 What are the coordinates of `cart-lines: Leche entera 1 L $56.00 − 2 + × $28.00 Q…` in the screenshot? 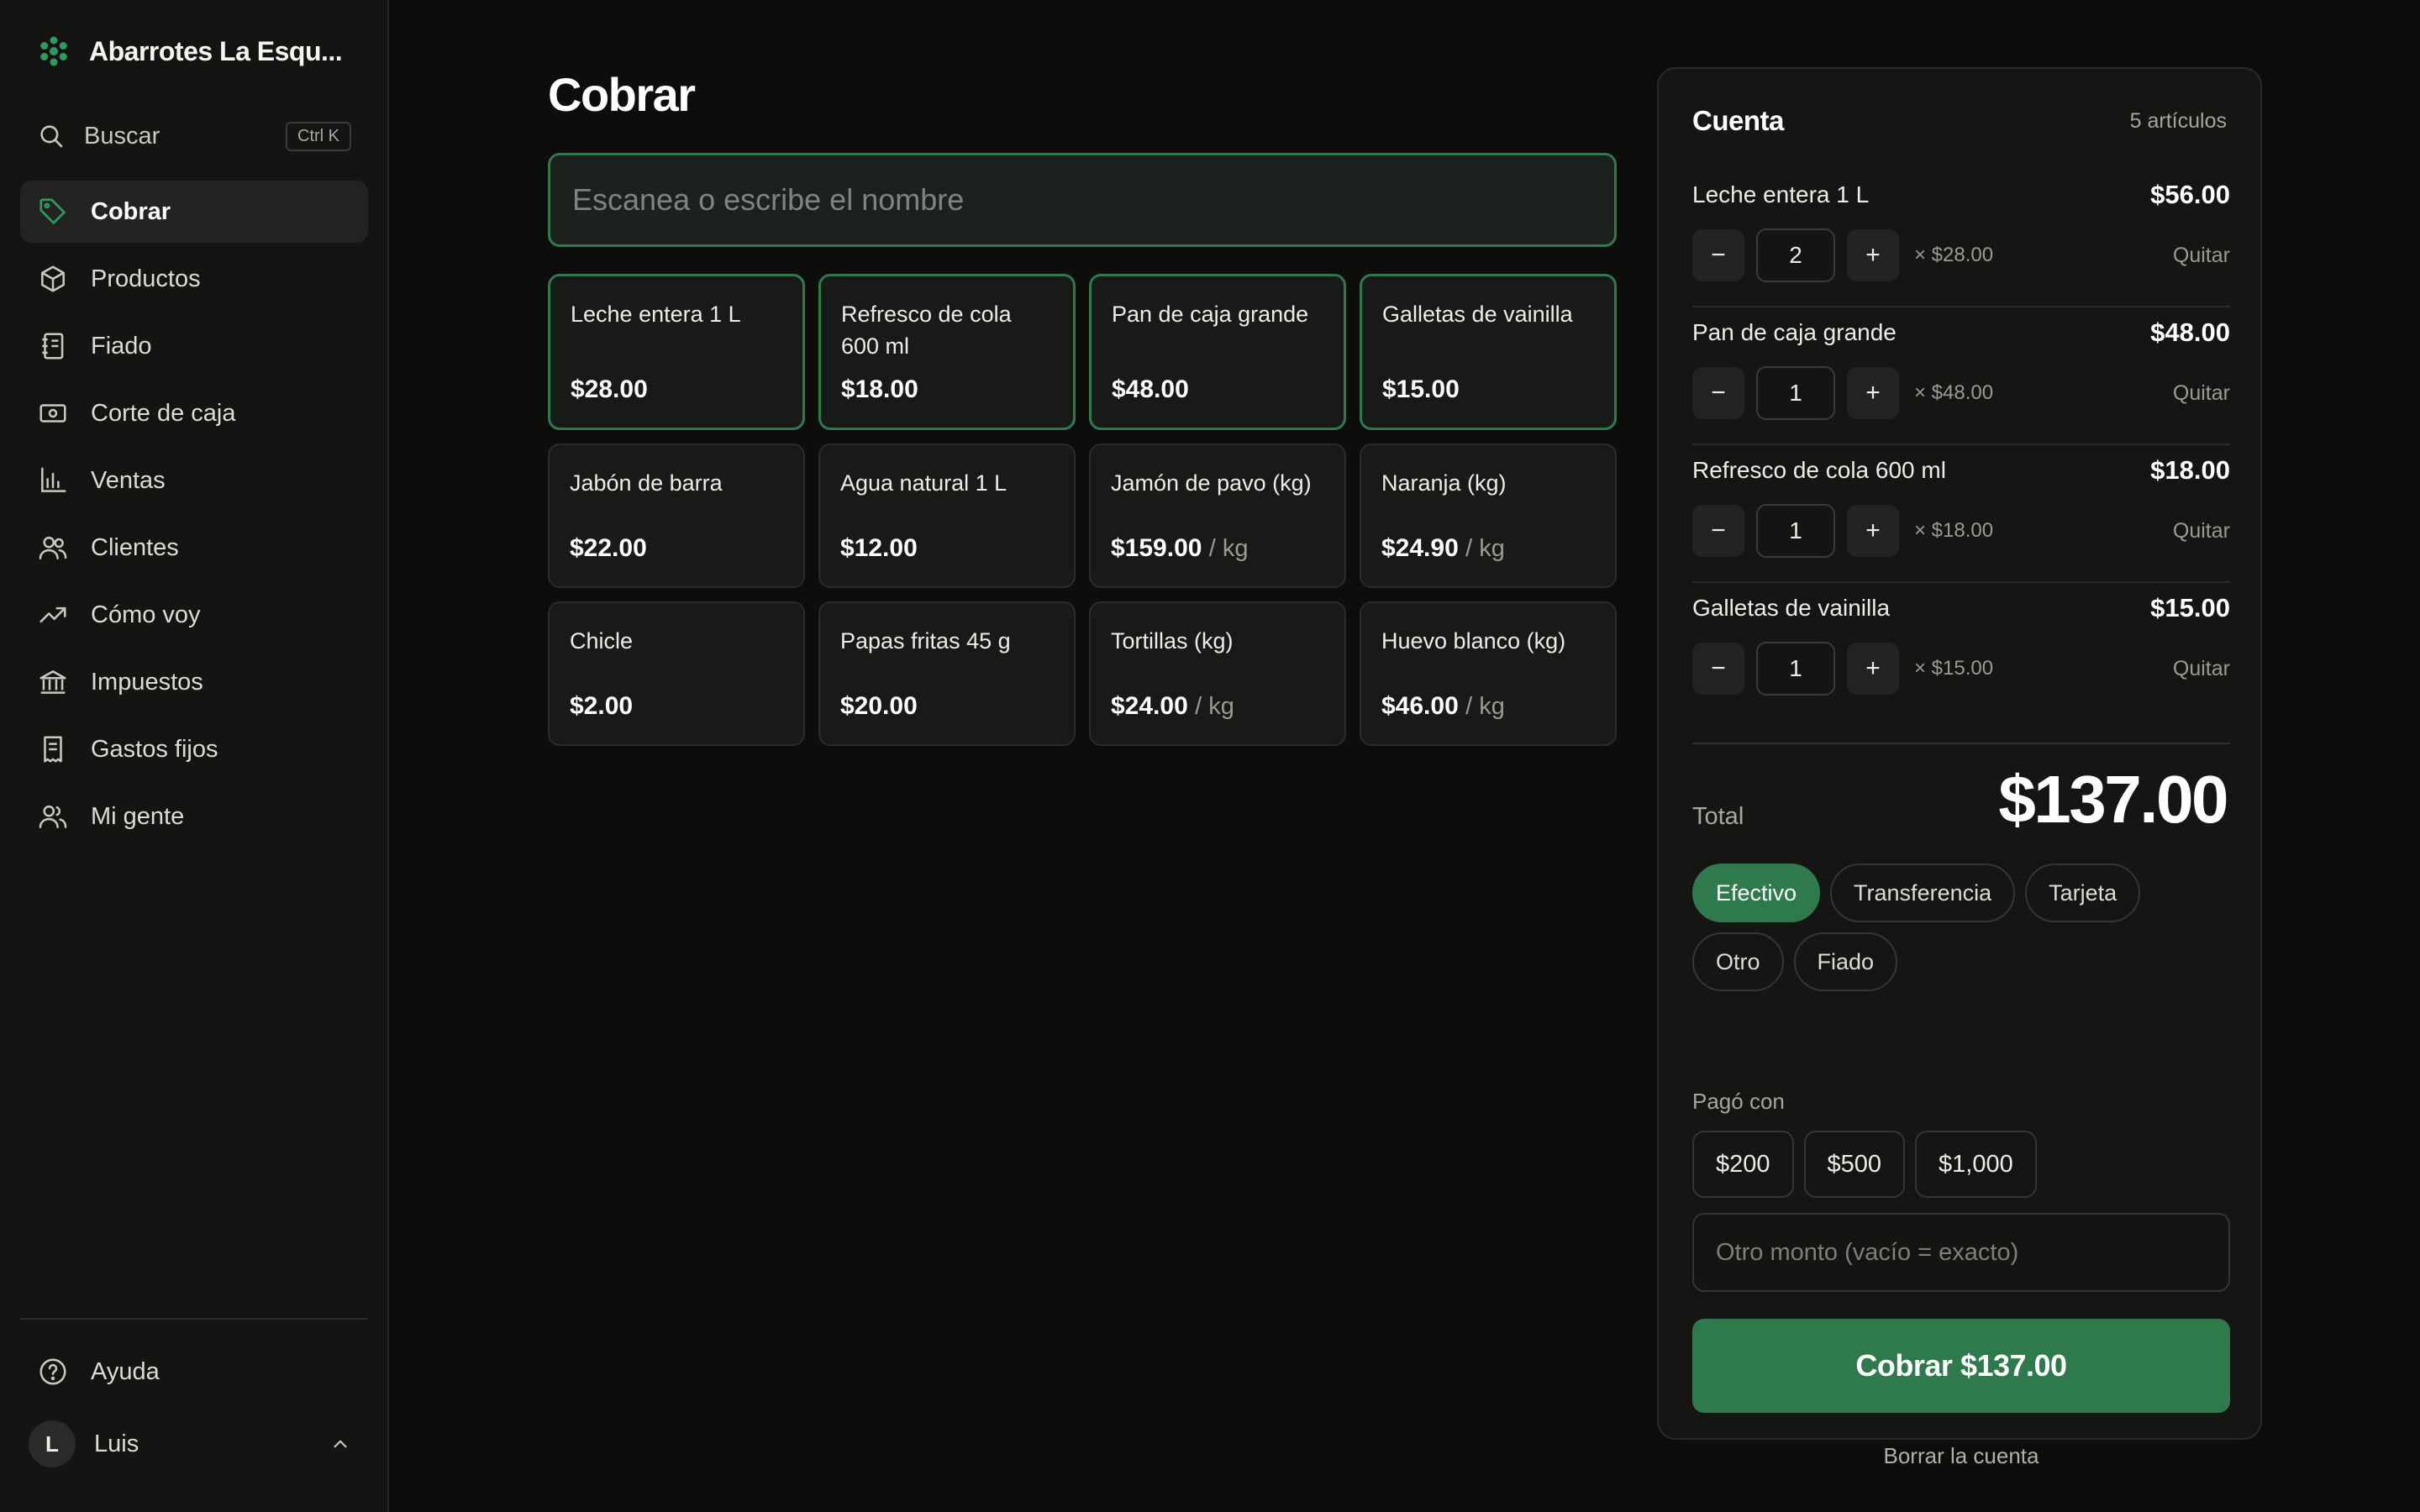 It's located at (1961, 445).